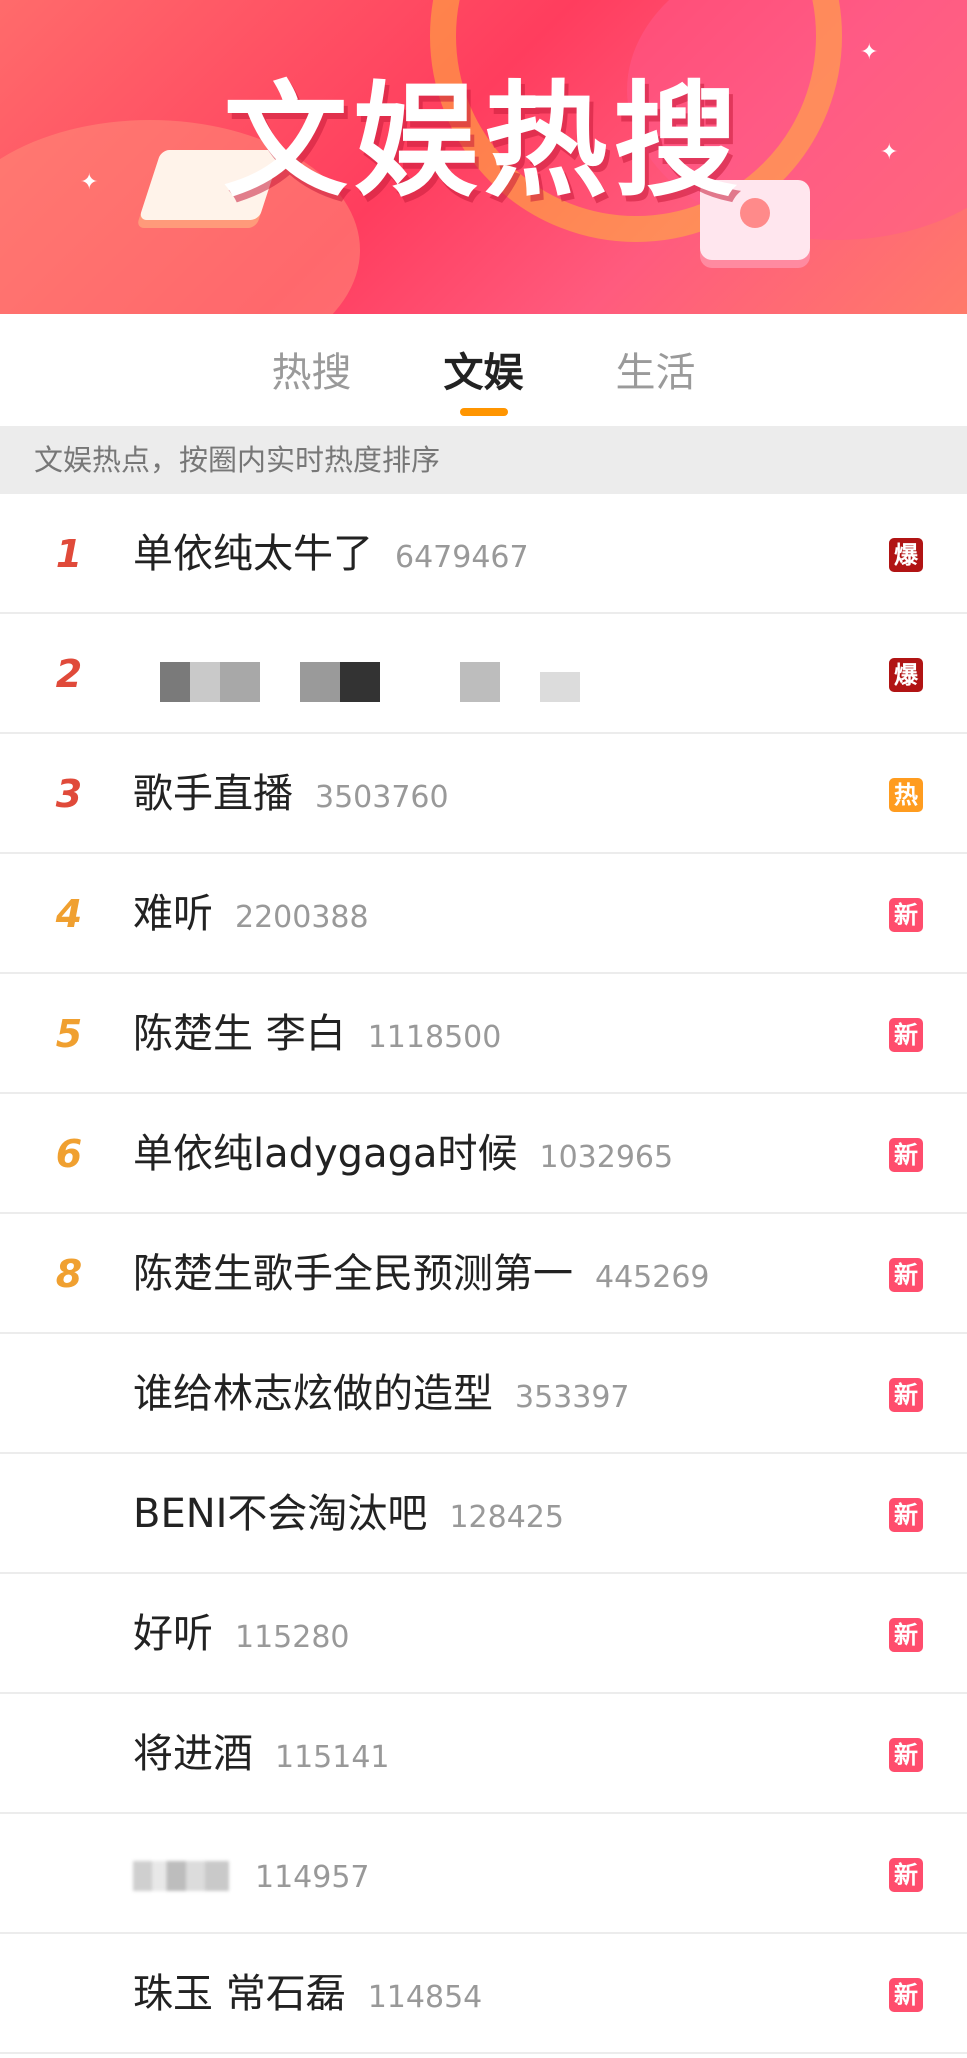 Image resolution: width=967 pixels, height=2058 pixels. I want to click on heat-count: 114854, so click(425, 1997).